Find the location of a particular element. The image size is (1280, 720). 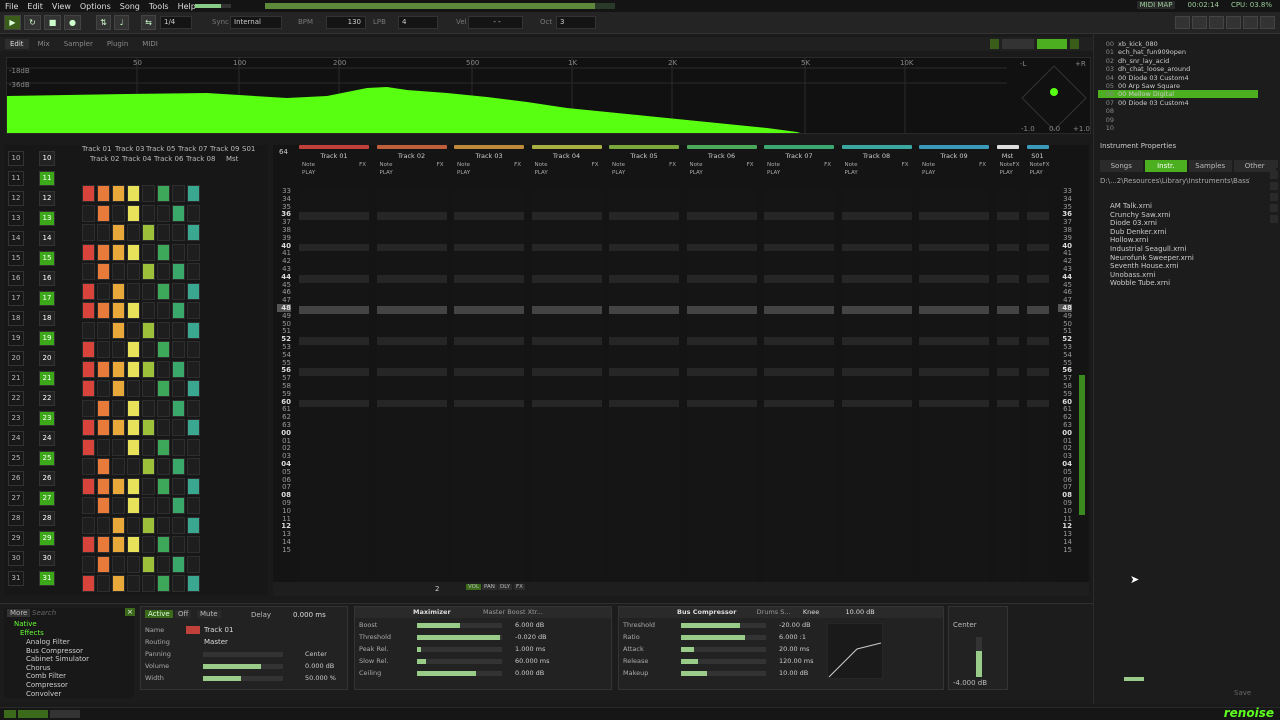

sequence-slot: 24 is located at coordinates (16, 438).